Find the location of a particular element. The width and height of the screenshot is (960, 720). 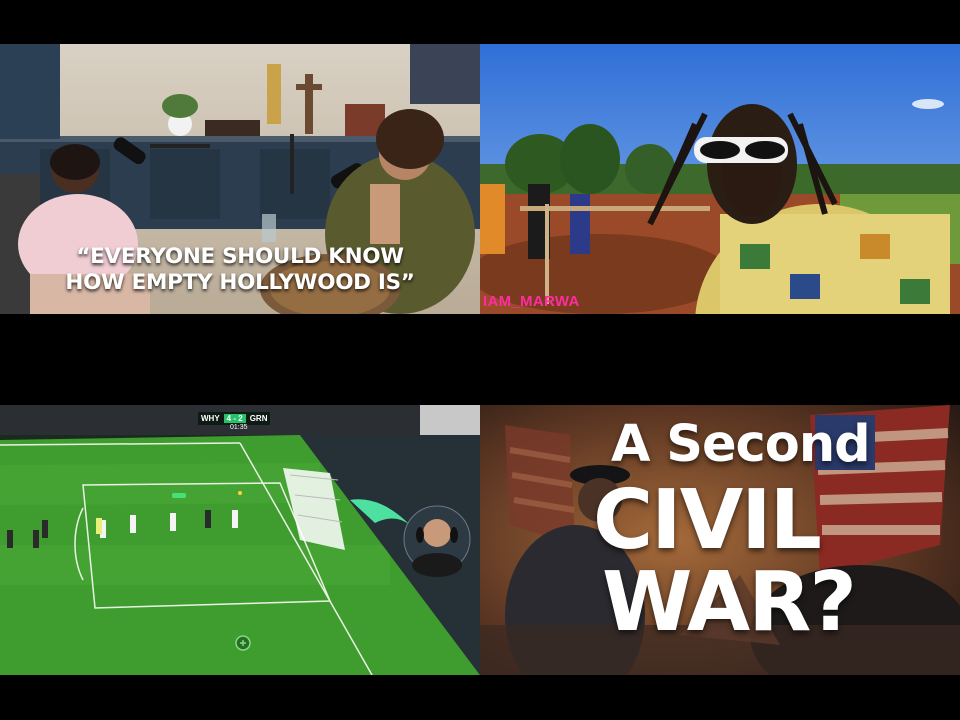

match-hud: WHY 4 - 2 GRN 01:35 is located at coordinates (240, 418).